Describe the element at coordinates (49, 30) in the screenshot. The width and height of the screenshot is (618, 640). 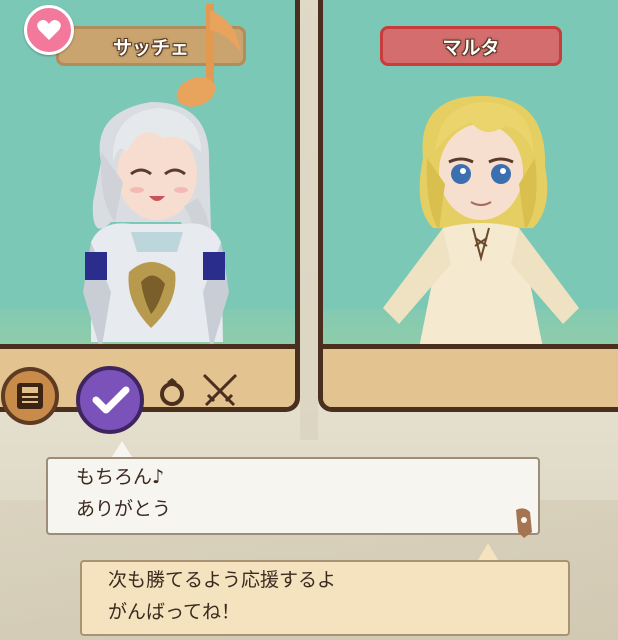
I see `heart-icon` at that location.